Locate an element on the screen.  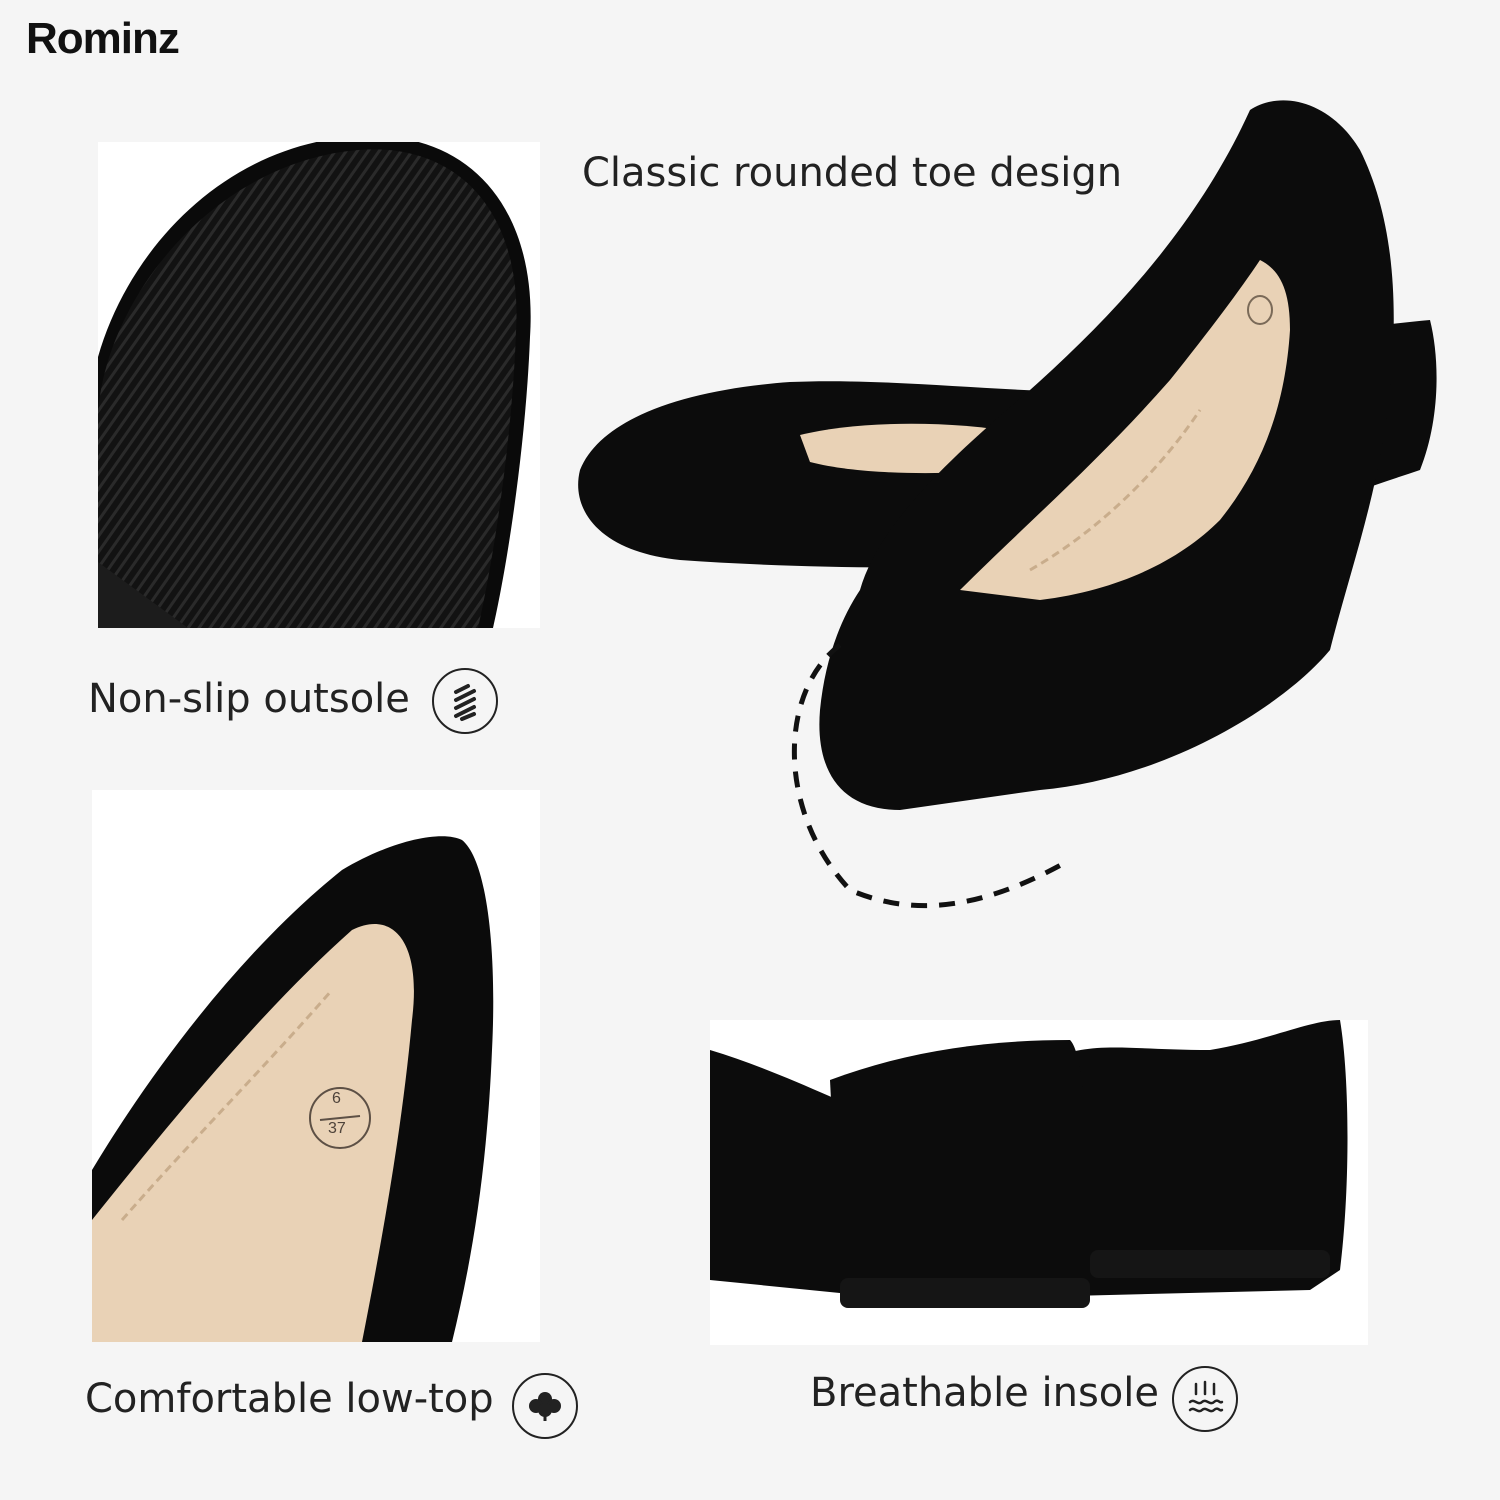
insole-size-eu: 37 is located at coordinates (337, 1128).